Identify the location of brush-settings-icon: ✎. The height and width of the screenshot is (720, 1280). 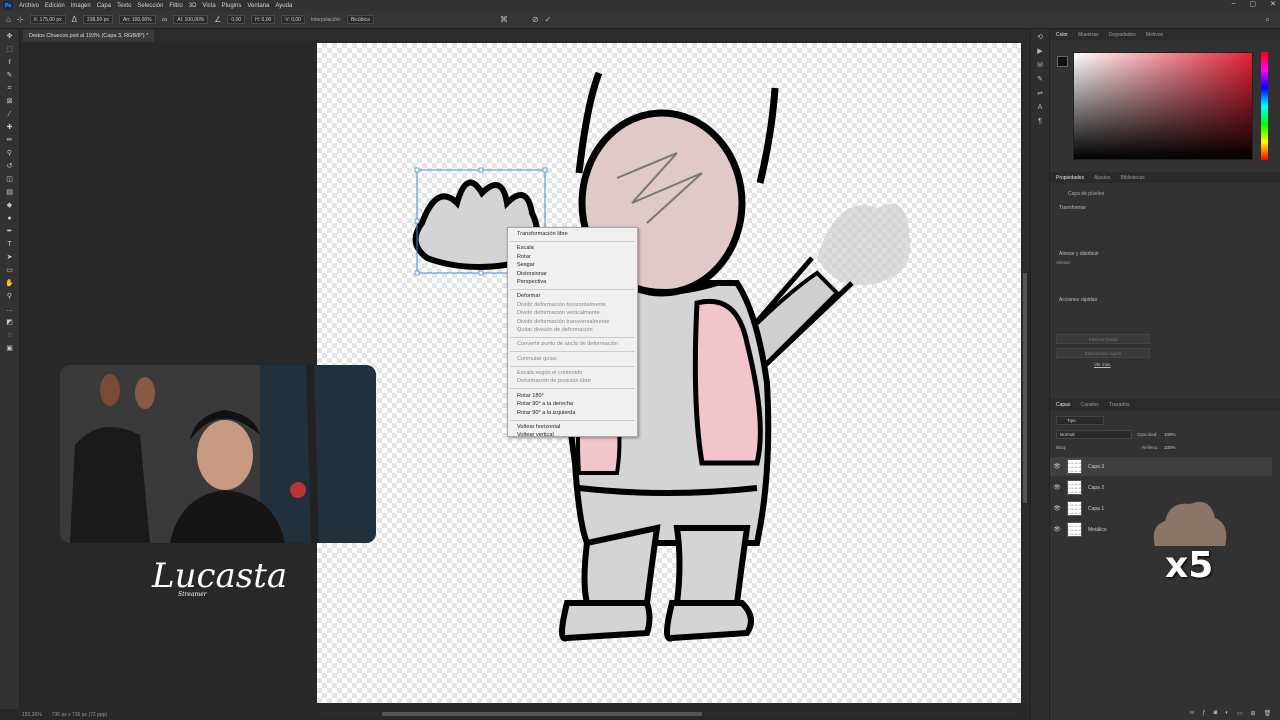
(1040, 80).